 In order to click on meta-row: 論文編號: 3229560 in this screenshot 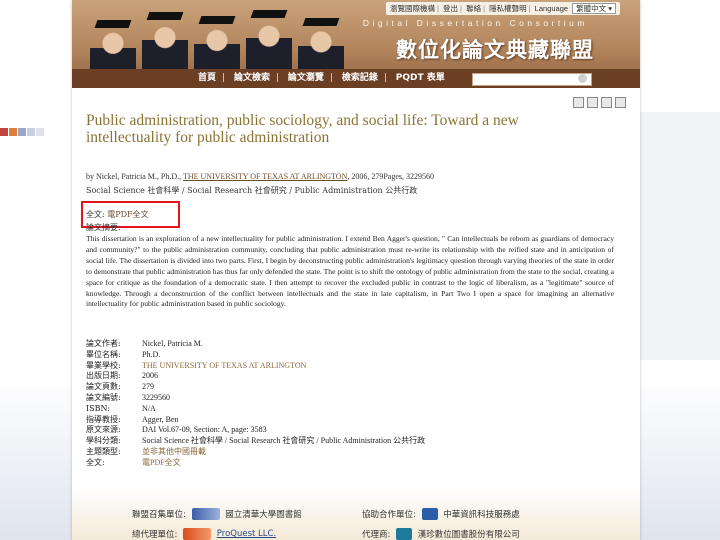, I will do `click(255, 398)`.